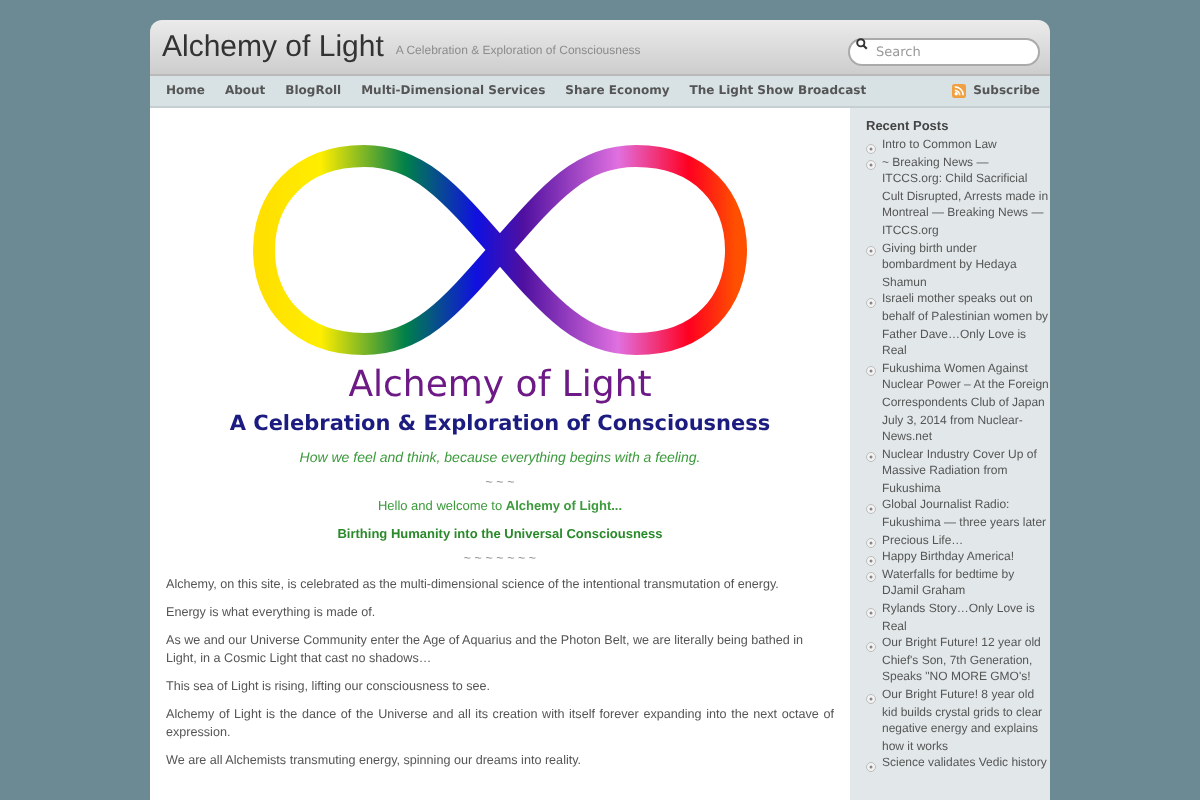  Describe the element at coordinates (862, 43) in the screenshot. I see `search-icon` at that location.